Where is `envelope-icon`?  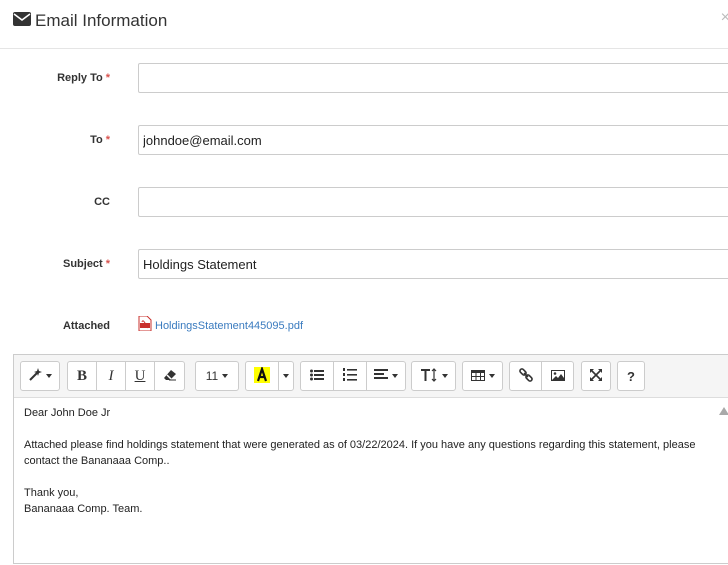
envelope-icon is located at coordinates (22, 21).